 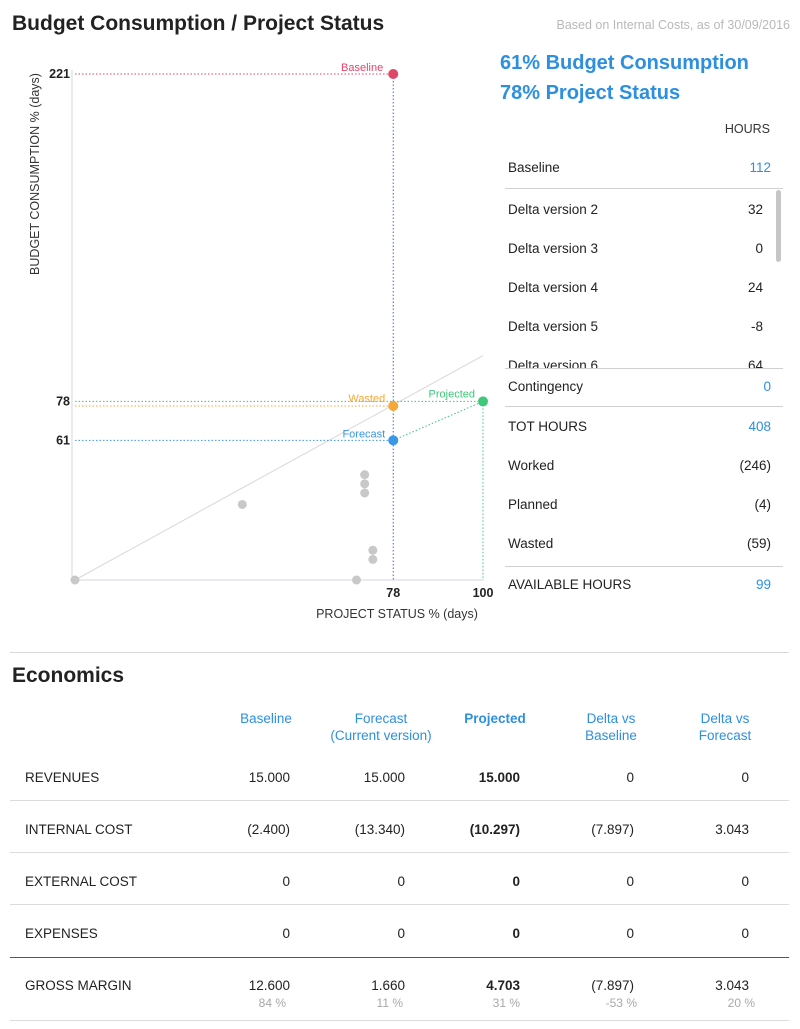 I want to click on economics-row-label: INTERNAL COST, so click(x=79, y=829).